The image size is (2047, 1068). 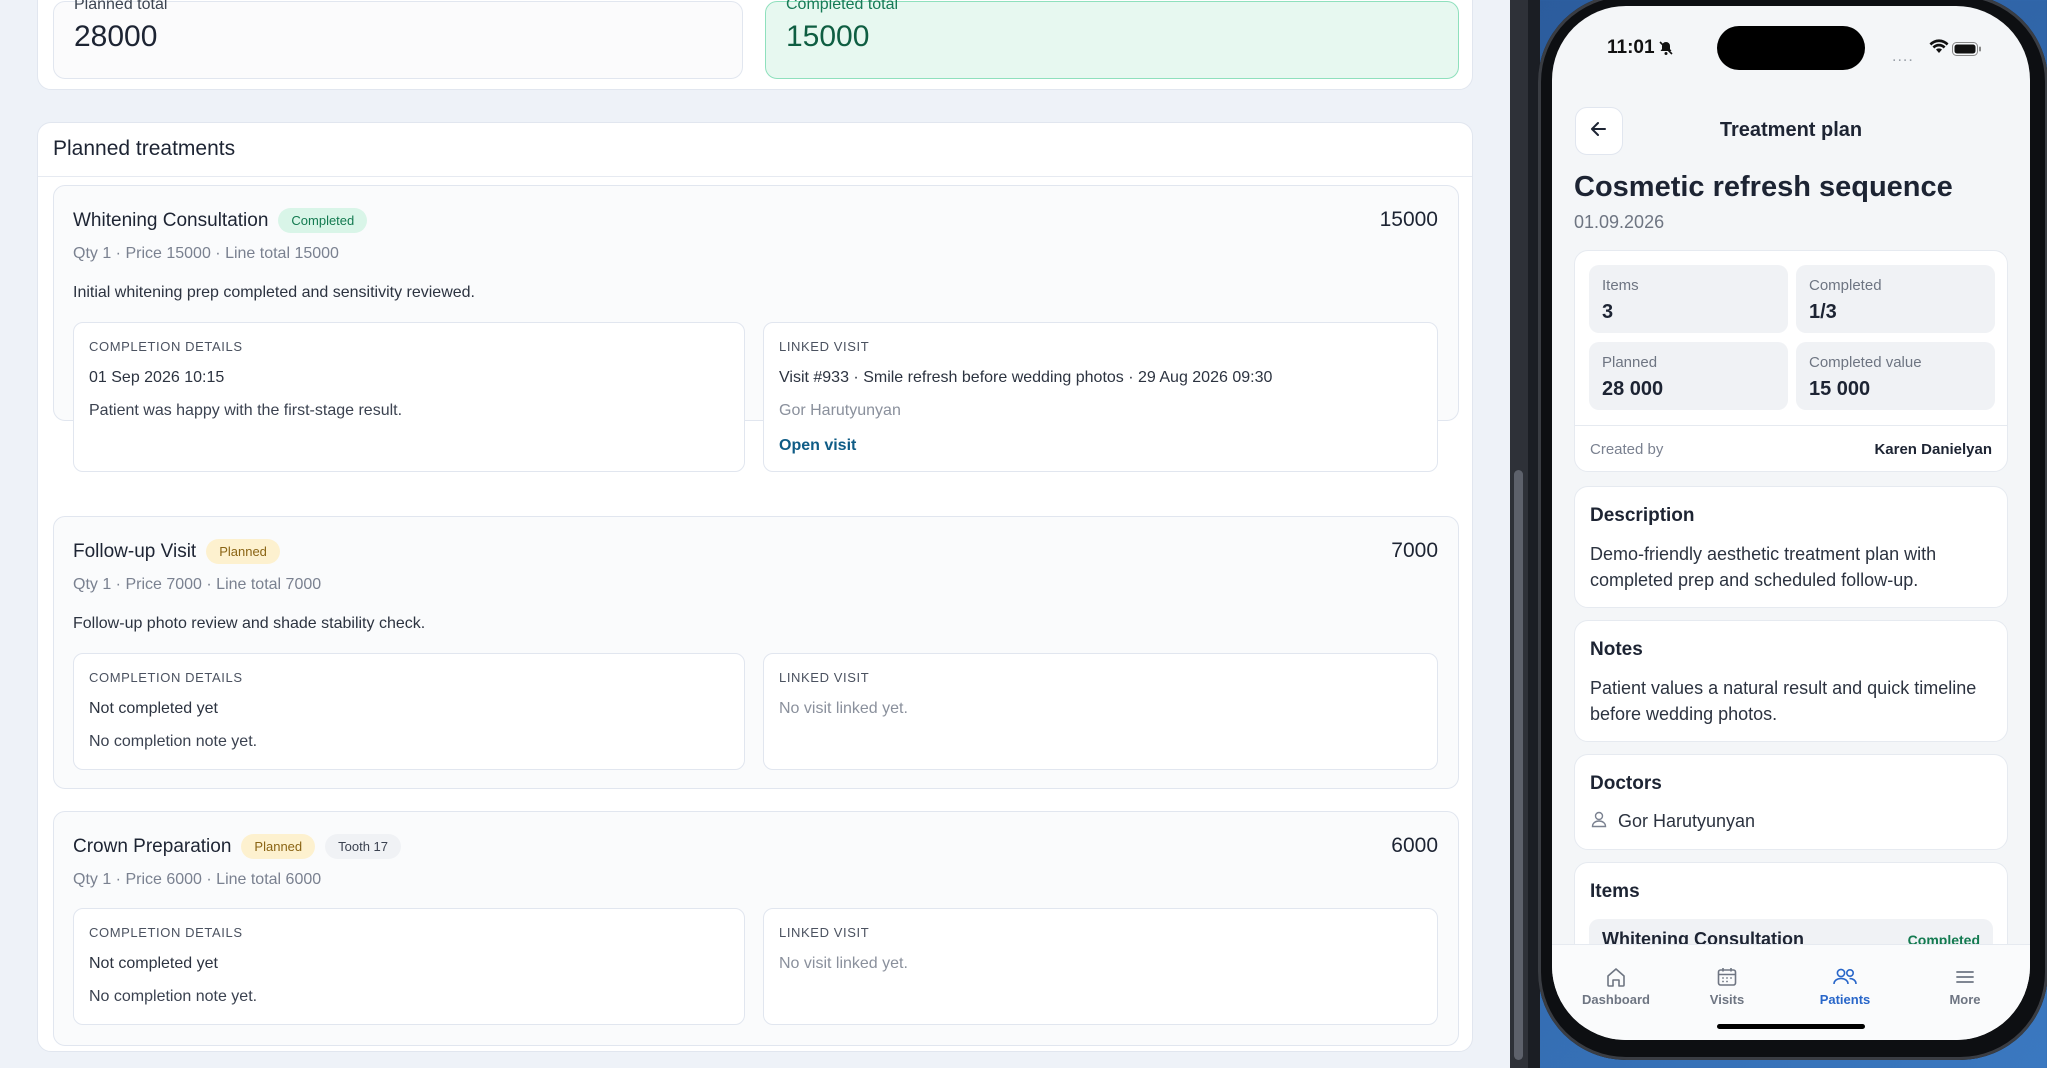 What do you see at coordinates (1823, 312) in the screenshot?
I see `stat-value: 1/3` at bounding box center [1823, 312].